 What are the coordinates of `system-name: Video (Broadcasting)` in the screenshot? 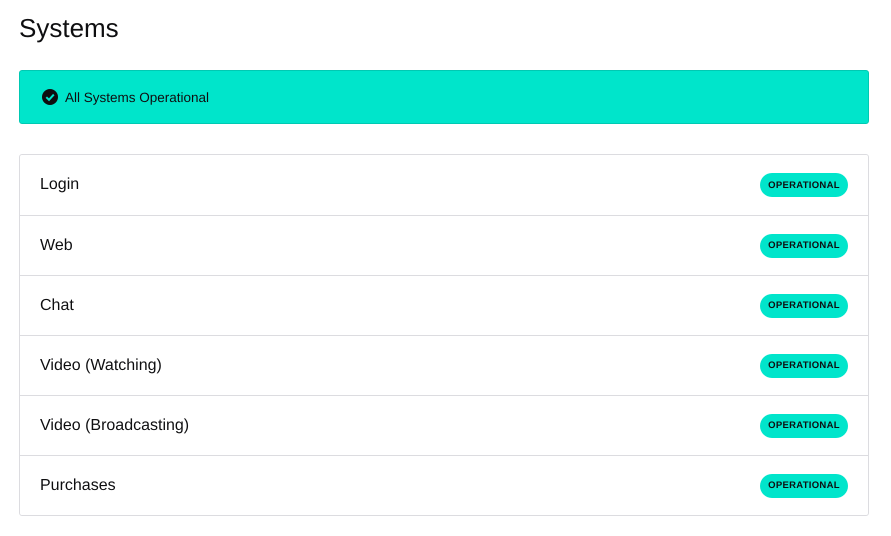 It's located at (115, 425).